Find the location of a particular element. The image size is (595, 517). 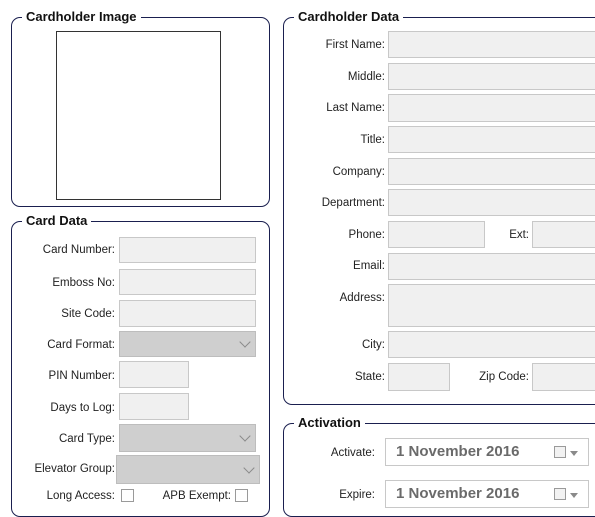

days-to-log-field is located at coordinates (154, 406).